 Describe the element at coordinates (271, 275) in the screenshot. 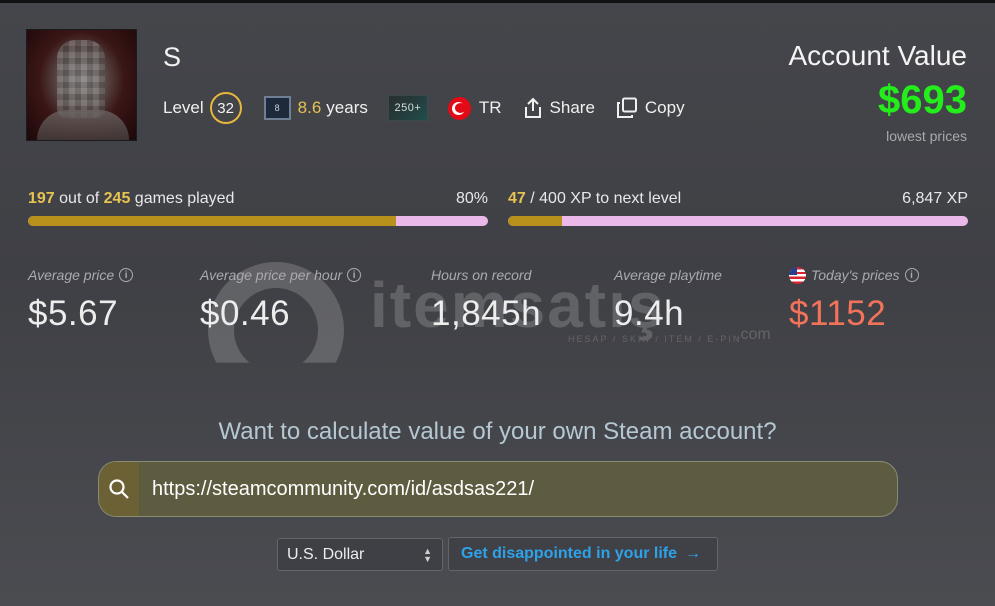

I see `stat-label: Average price per hour` at that location.